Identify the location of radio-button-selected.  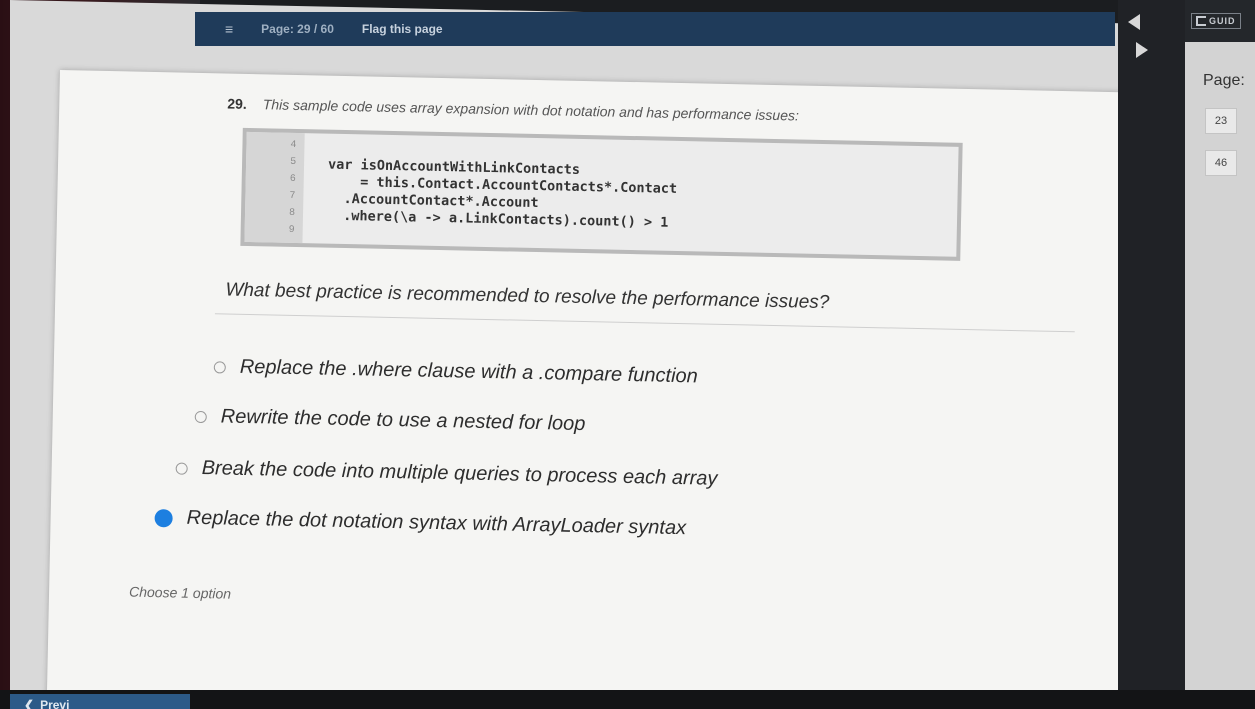
(163, 517).